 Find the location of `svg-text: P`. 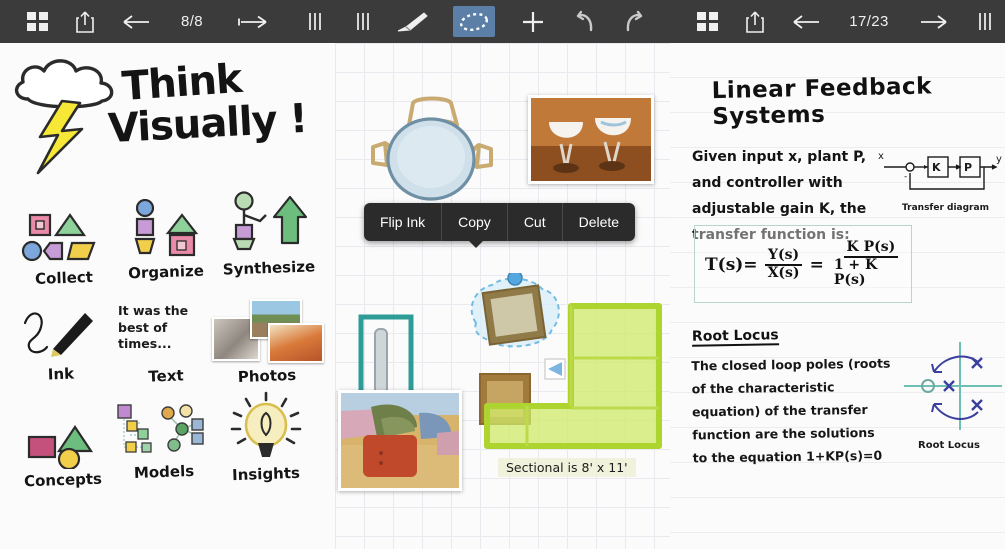

svg-text: P is located at coordinates (968, 167).